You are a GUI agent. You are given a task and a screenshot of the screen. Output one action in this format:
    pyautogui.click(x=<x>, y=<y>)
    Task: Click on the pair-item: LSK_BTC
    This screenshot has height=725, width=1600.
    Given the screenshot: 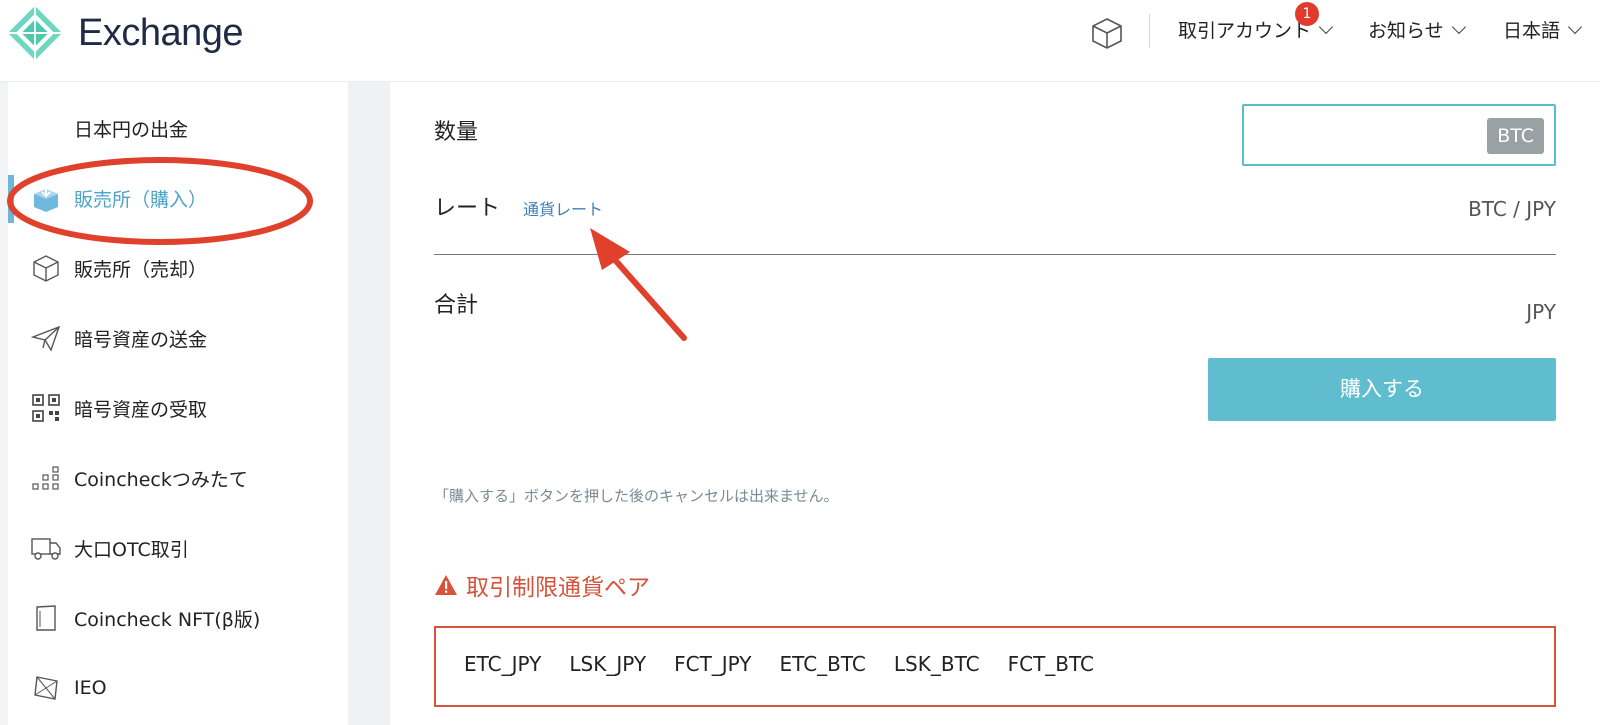 What is the action you would take?
    pyautogui.click(x=936, y=664)
    